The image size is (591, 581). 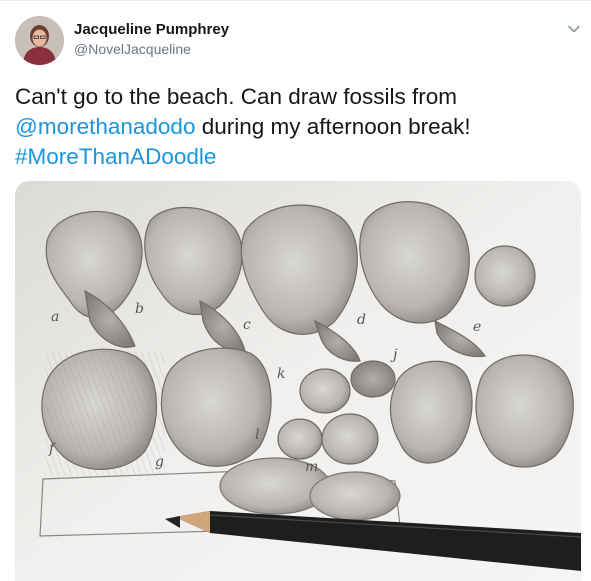 What do you see at coordinates (361, 320) in the screenshot?
I see `sketch-label-d: d` at bounding box center [361, 320].